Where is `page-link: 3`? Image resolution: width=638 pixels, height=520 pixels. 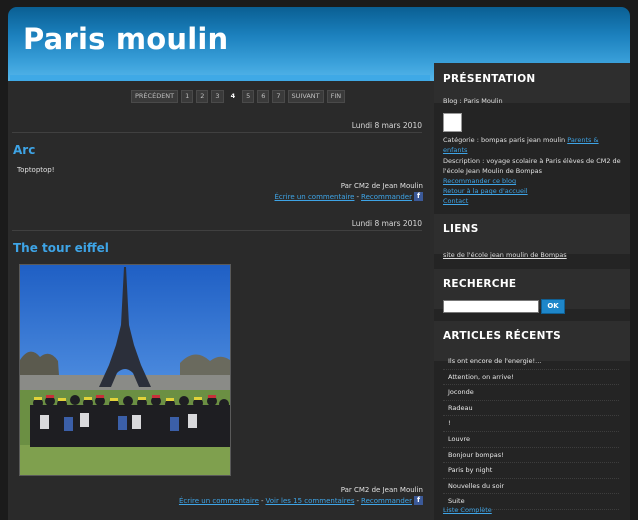 page-link: 3 is located at coordinates (217, 96).